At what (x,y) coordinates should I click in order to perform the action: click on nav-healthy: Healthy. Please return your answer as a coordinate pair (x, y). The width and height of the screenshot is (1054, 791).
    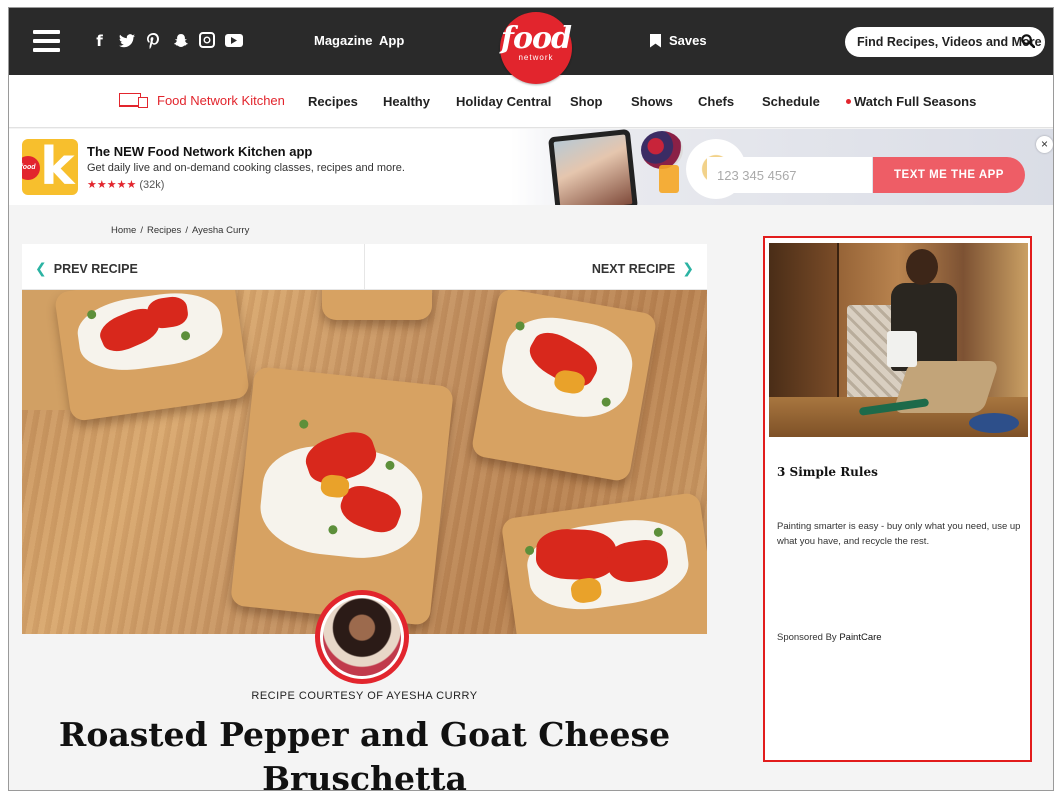
    Looking at the image, I should click on (406, 101).